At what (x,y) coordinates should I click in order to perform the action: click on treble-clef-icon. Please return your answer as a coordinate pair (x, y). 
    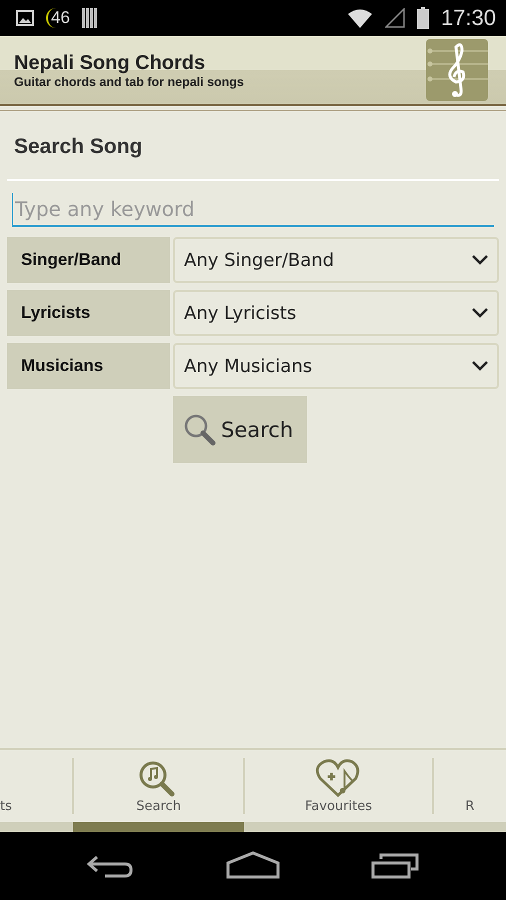
    Looking at the image, I should click on (457, 70).